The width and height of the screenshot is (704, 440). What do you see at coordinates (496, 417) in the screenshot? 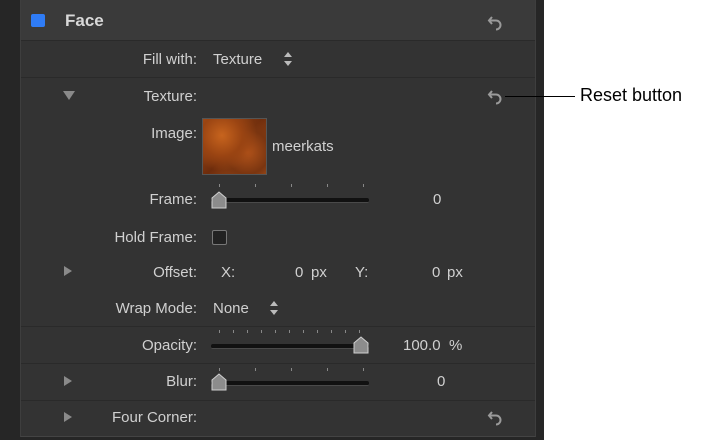
I see `four-corner-reset-icon` at bounding box center [496, 417].